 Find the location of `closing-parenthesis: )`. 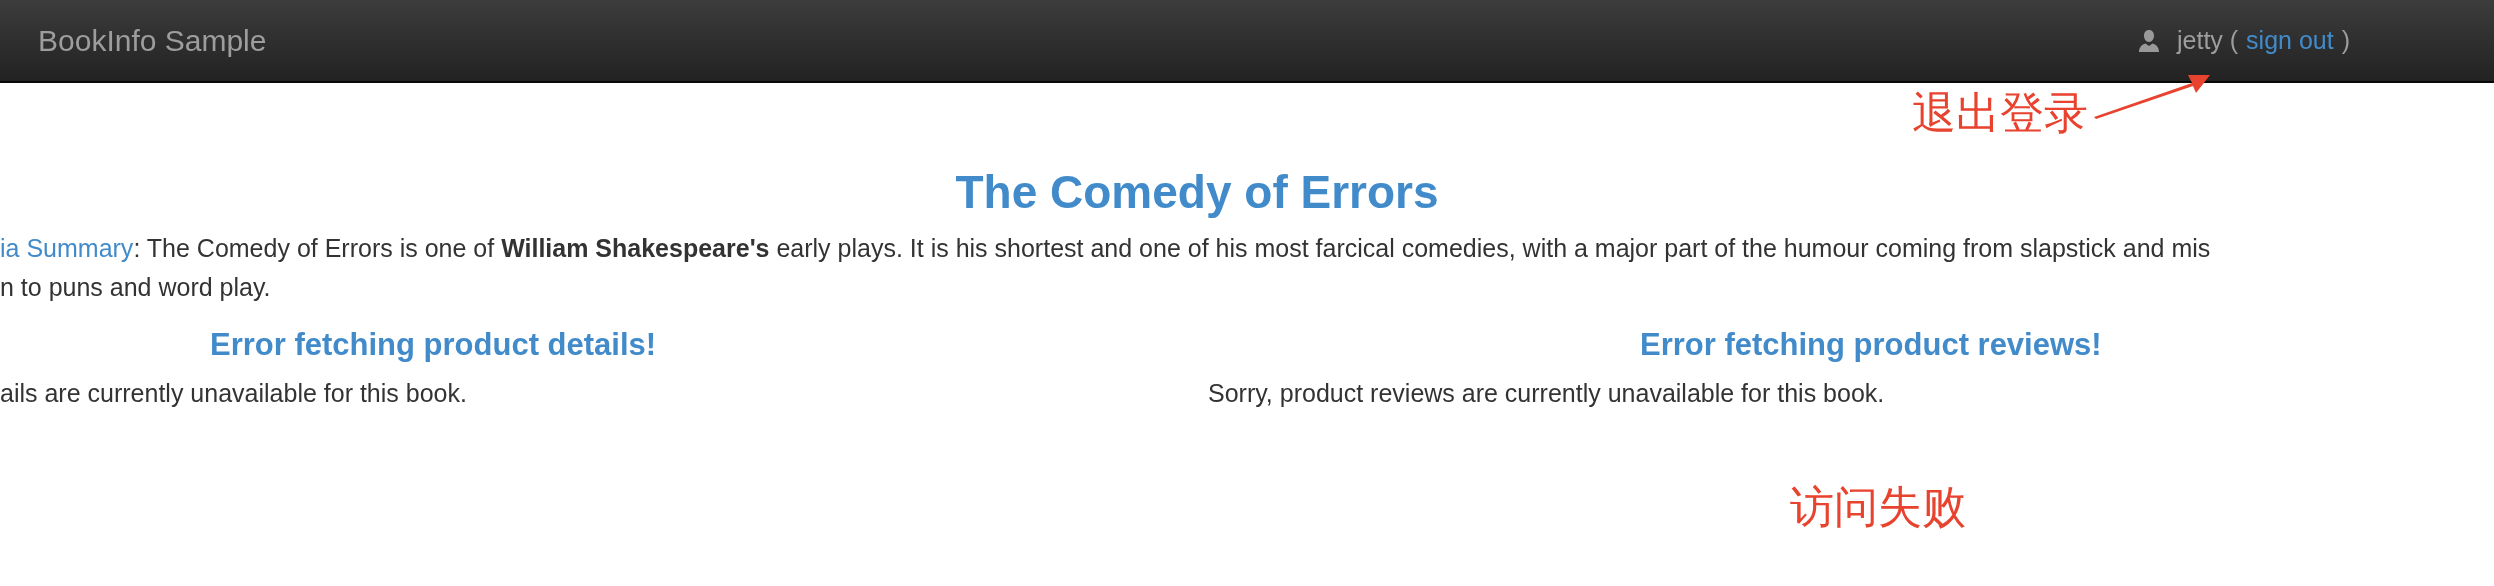

closing-parenthesis: ) is located at coordinates (2345, 40).